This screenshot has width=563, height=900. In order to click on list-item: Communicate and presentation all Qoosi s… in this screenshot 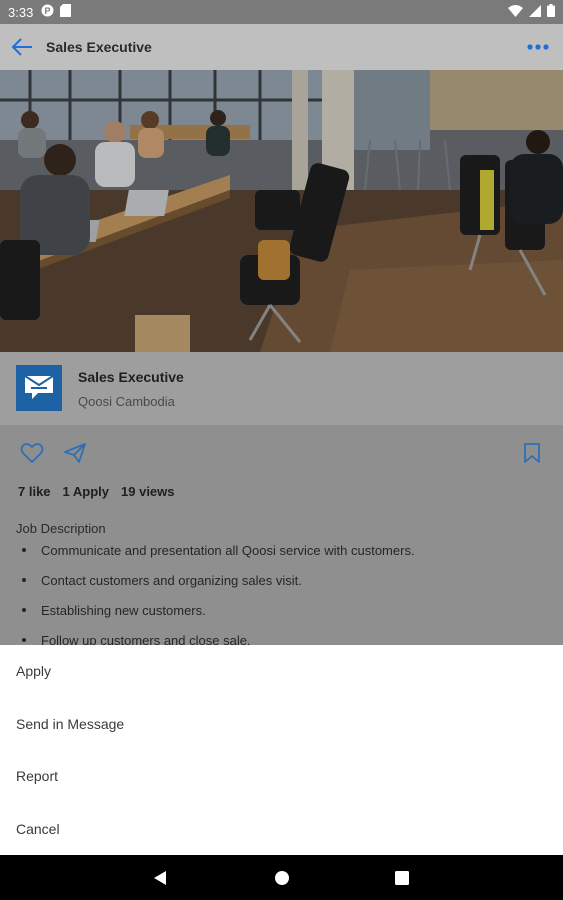, I will do `click(218, 558)`.